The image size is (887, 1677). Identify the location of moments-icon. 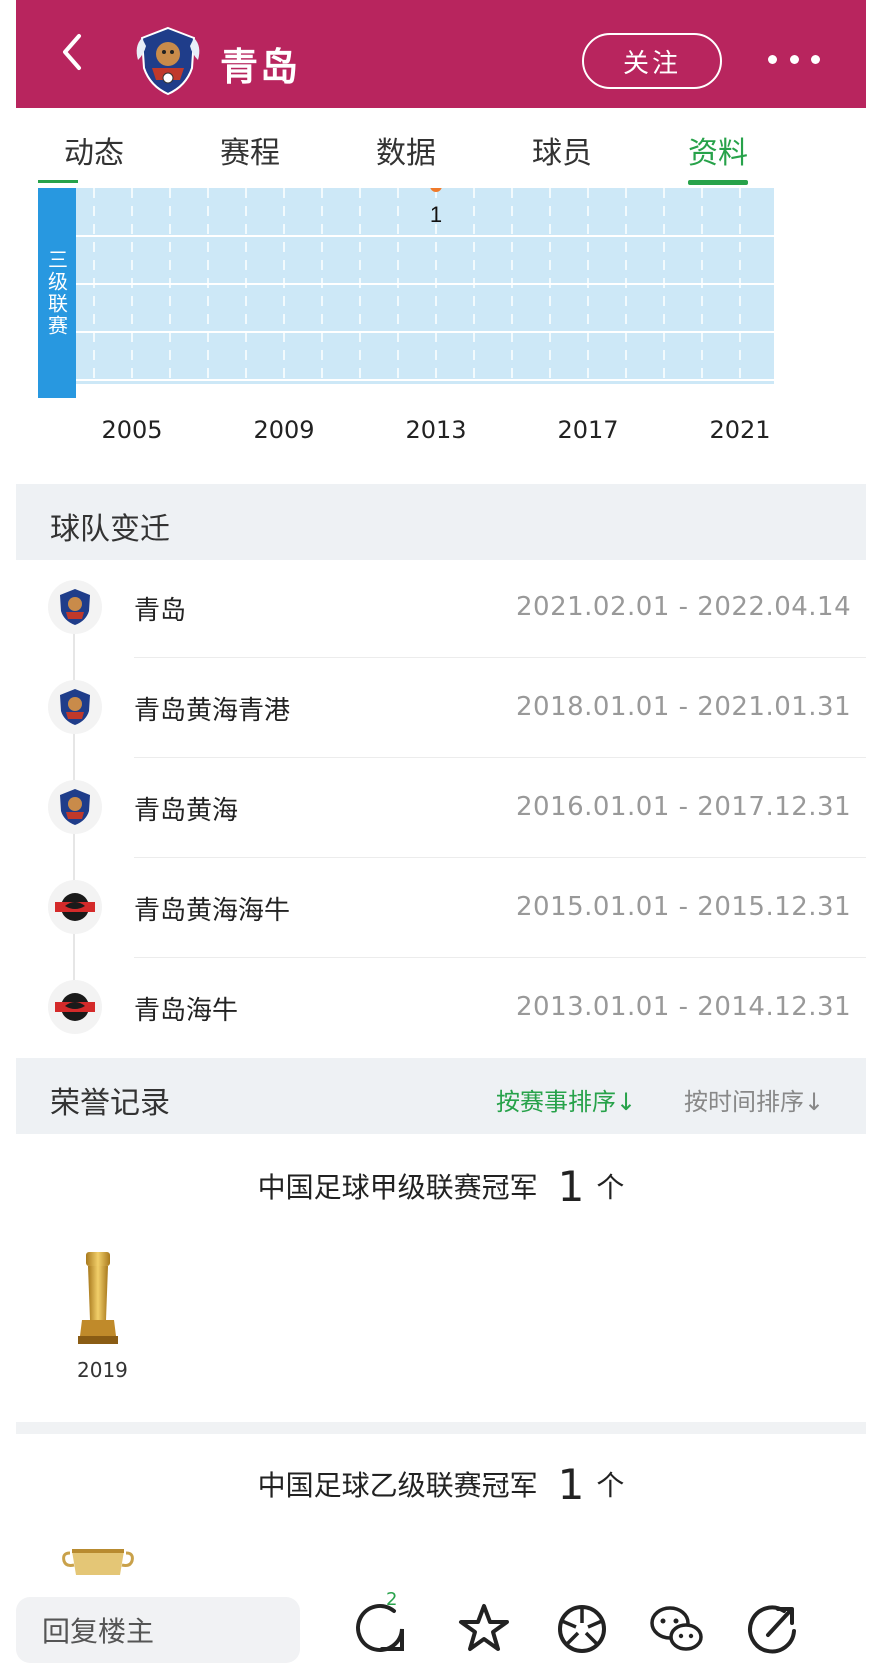
(582, 1629).